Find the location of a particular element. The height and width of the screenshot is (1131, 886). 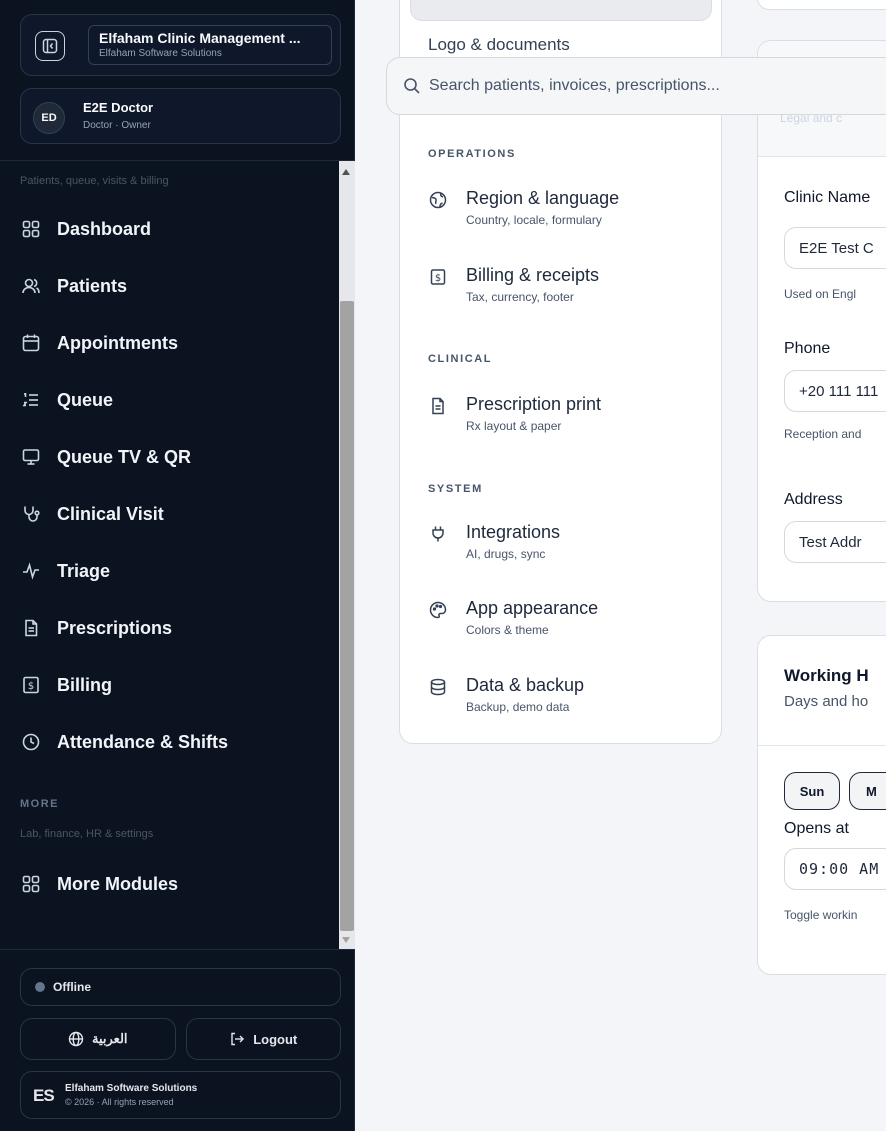

collapse-sidebar-button is located at coordinates (50, 46).